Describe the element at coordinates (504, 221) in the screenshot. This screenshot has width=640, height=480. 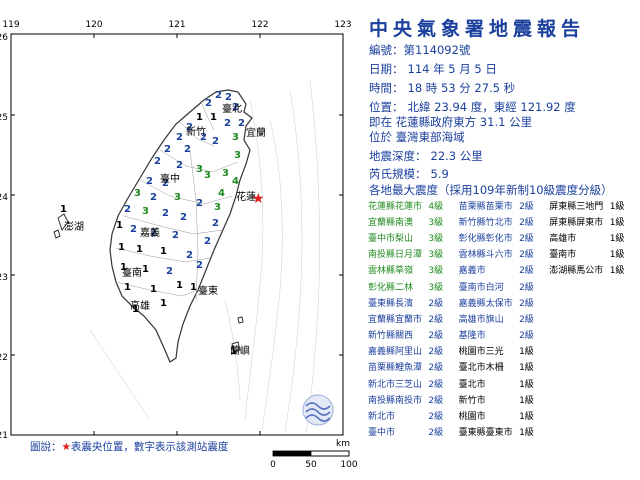
I see `station-row: 宜蘭縣南澳 3級 新竹縣竹北市 2級 屏東縣屏東市 1級` at that location.